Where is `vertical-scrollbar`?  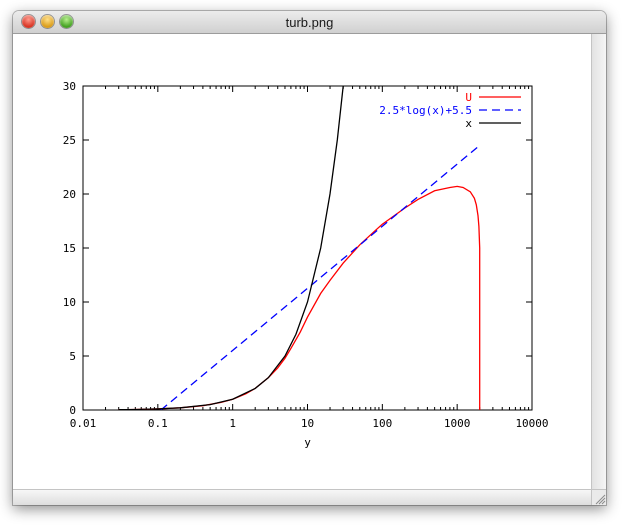 vertical-scrollbar is located at coordinates (598, 261).